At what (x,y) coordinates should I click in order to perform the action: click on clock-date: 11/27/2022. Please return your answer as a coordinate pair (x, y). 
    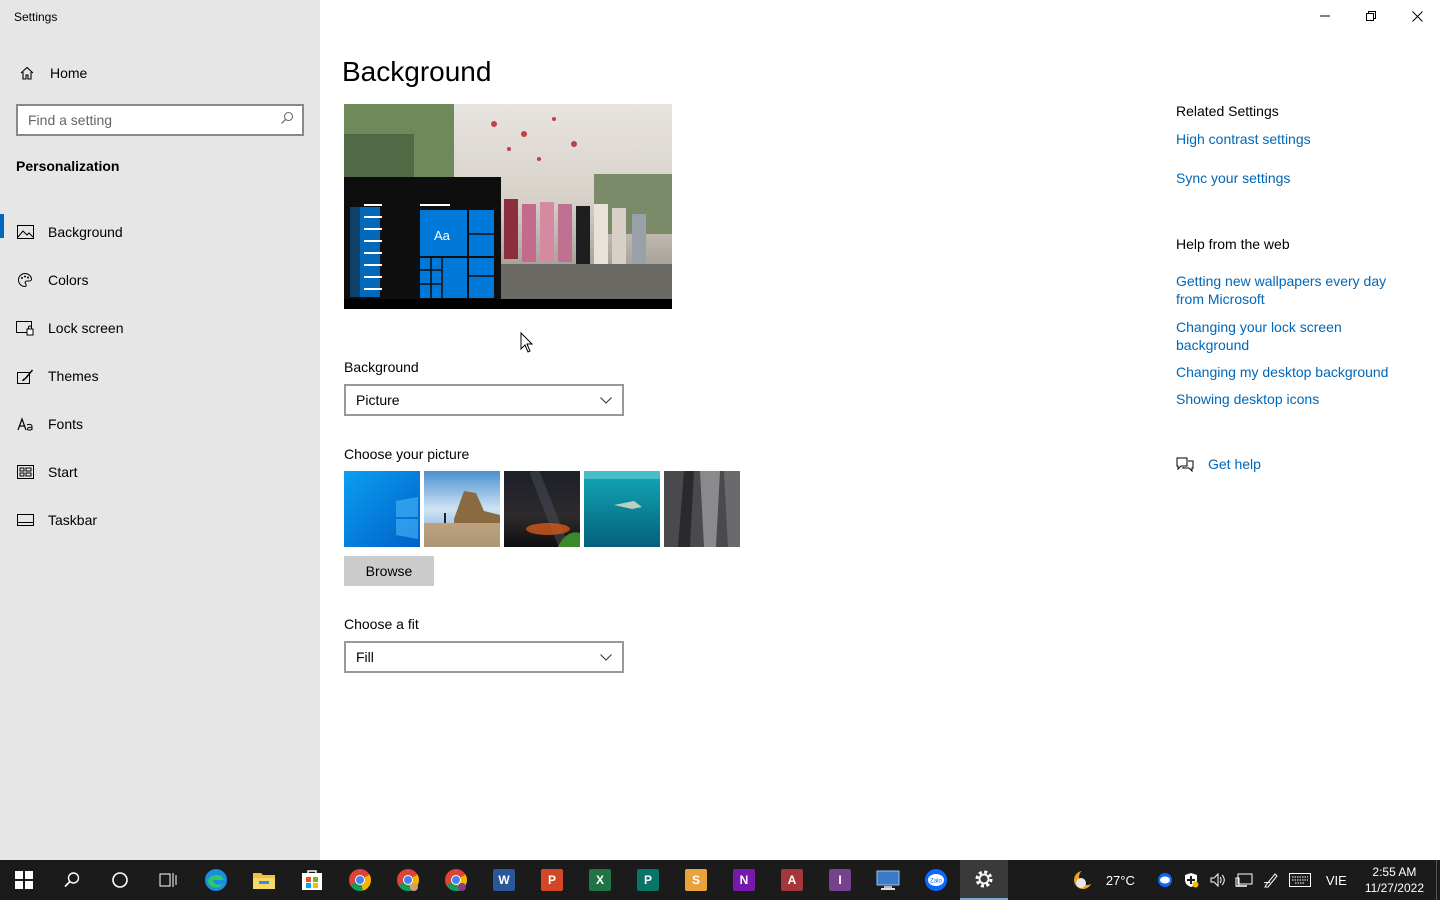
    Looking at the image, I should click on (1394, 888).